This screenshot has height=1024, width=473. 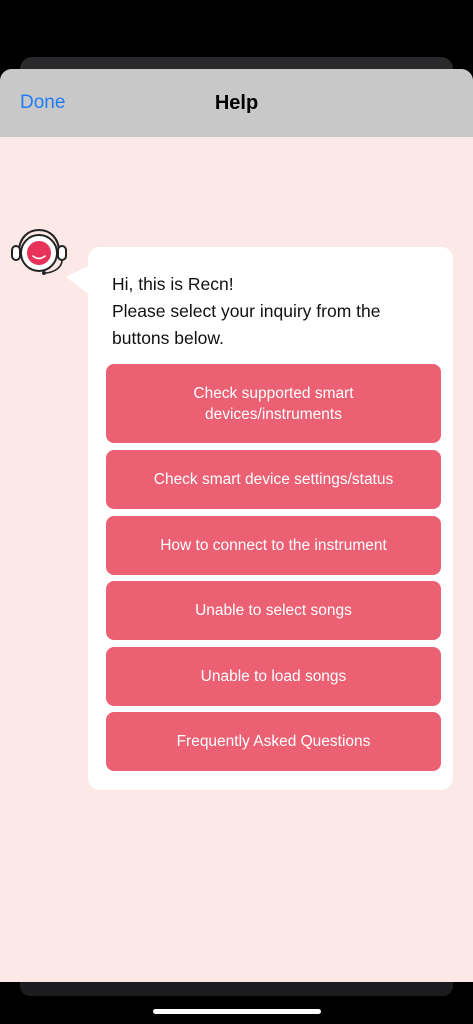 I want to click on navigation-bar: Done Help, so click(x=236, y=103).